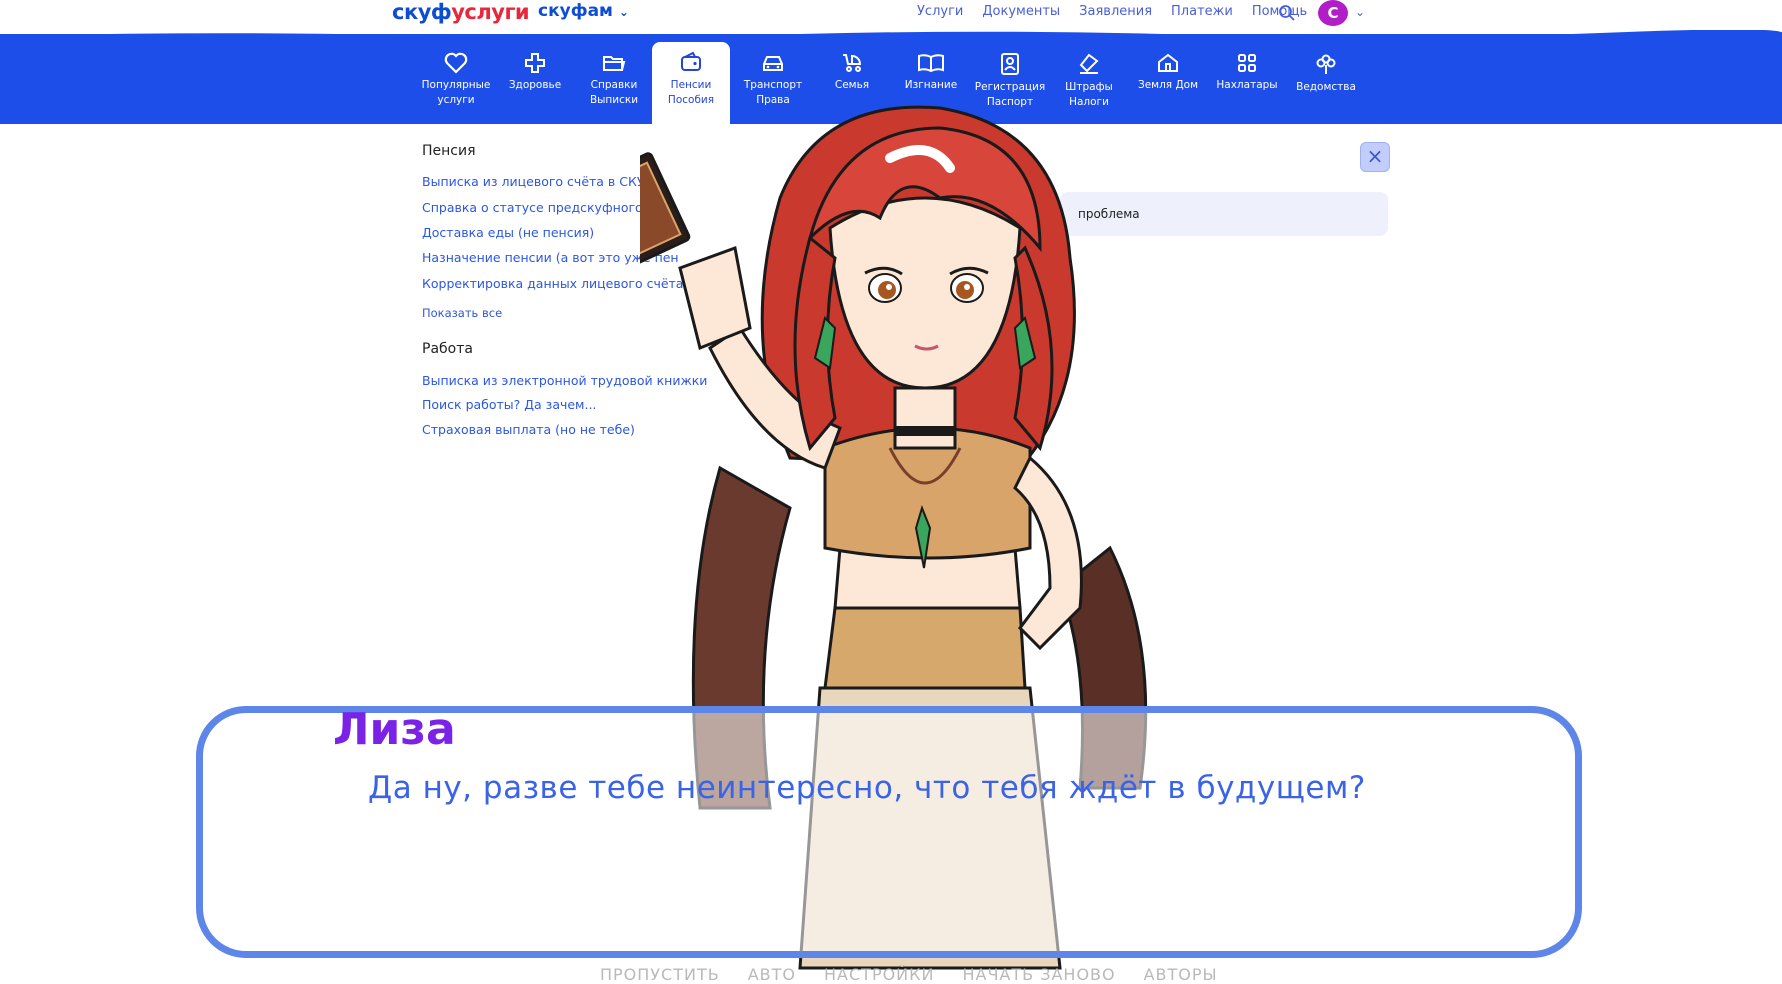 Image resolution: width=1782 pixels, height=984 pixels. I want to click on tab-awards: Нахлатары, so click(1247, 84).